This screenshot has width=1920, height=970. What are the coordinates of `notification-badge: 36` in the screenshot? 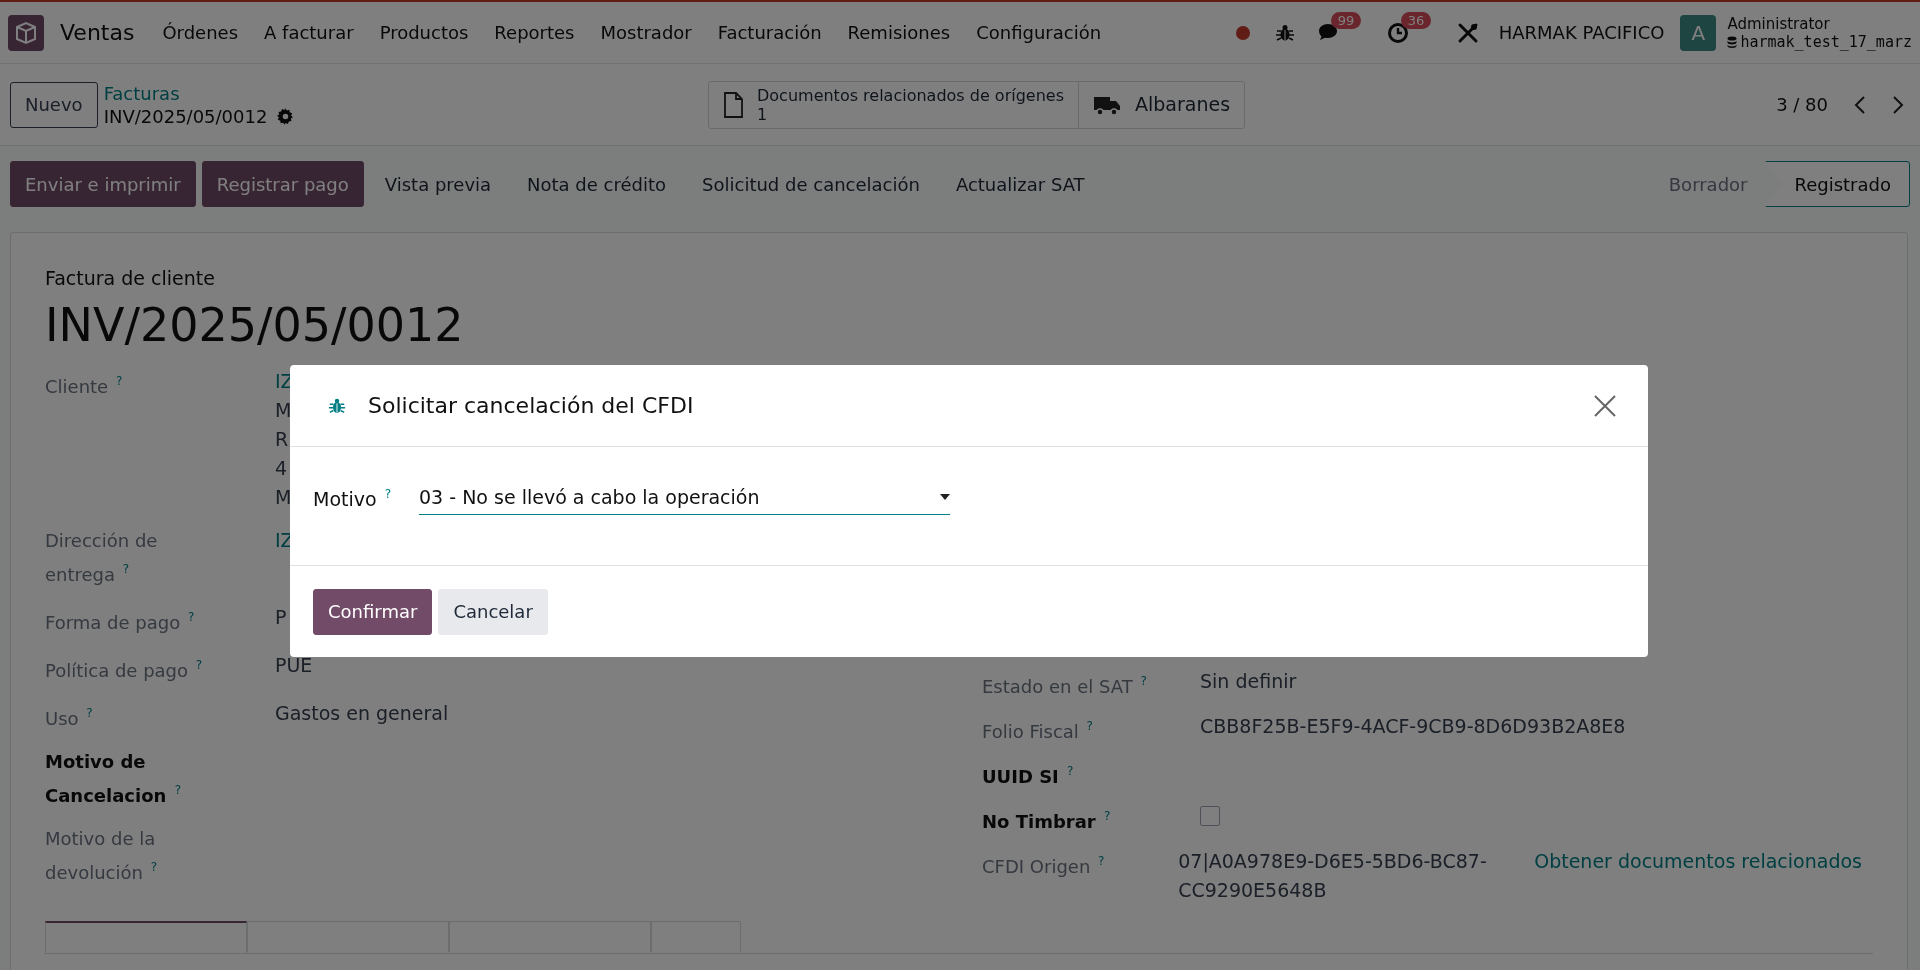 It's located at (1416, 20).